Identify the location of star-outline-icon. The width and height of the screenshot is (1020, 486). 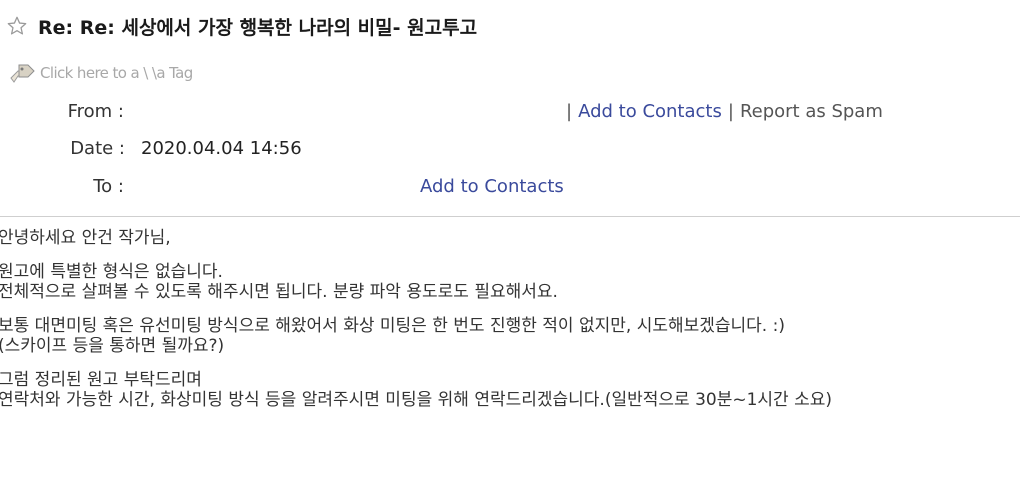
(17, 26).